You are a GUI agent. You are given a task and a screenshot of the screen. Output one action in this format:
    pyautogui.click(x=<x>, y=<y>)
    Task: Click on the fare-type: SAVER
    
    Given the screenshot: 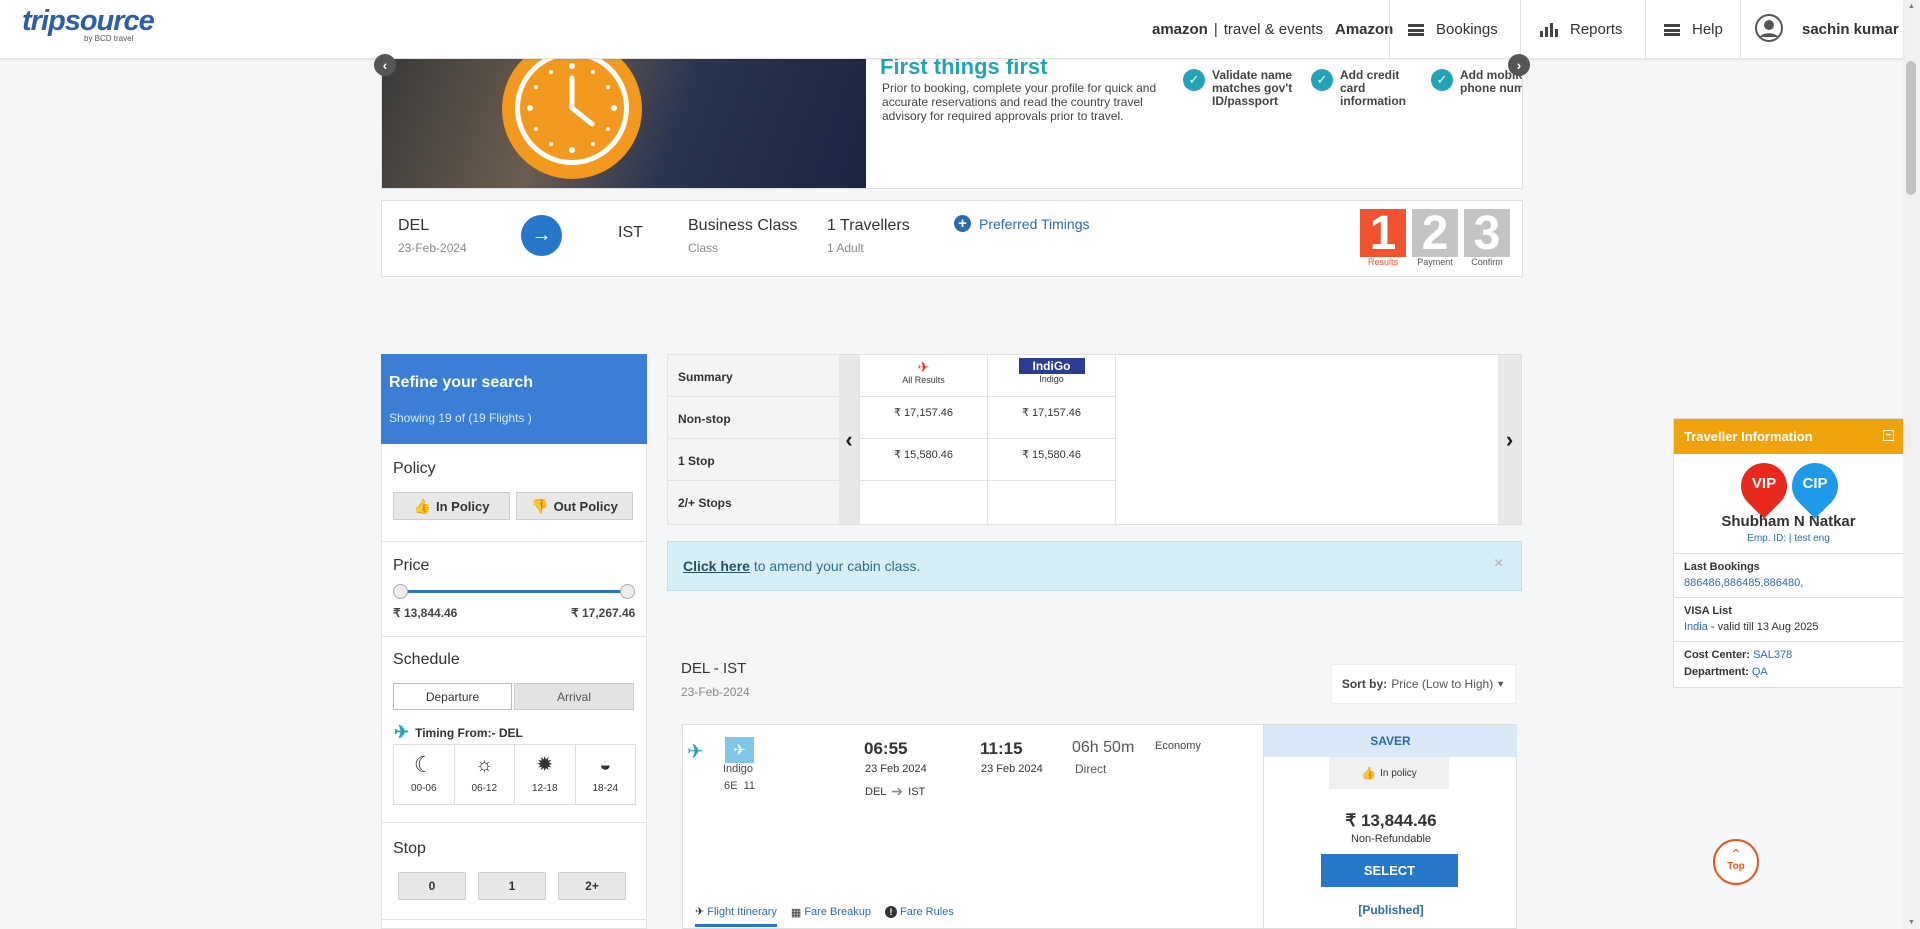 What is the action you would take?
    pyautogui.click(x=1390, y=741)
    